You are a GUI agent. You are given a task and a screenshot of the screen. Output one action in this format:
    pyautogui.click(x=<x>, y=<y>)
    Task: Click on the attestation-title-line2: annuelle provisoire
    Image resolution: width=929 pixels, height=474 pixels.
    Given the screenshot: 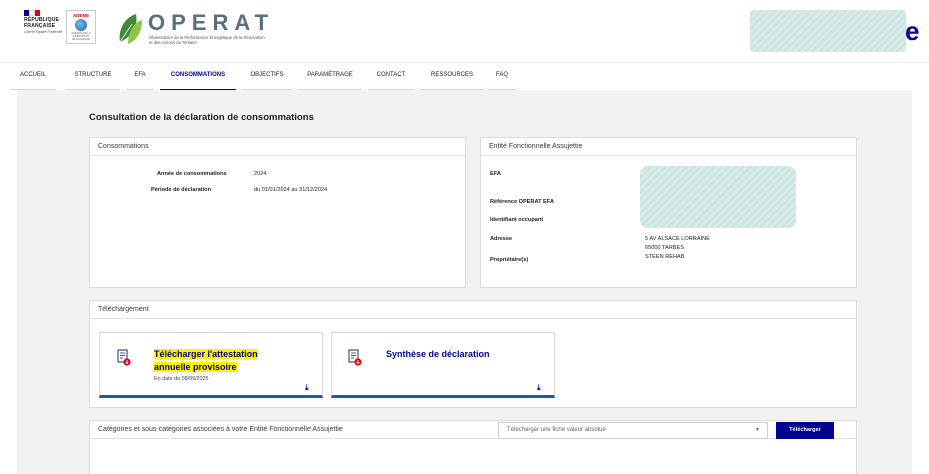 What is the action you would take?
    pyautogui.click(x=195, y=367)
    